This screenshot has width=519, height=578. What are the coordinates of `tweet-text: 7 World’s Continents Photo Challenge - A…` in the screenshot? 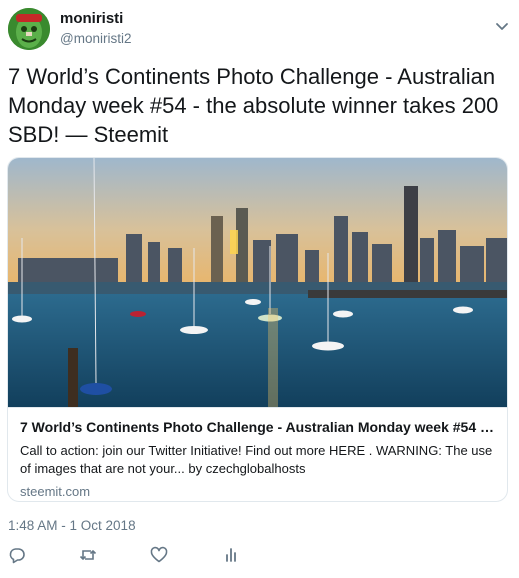 It's located at (253, 105).